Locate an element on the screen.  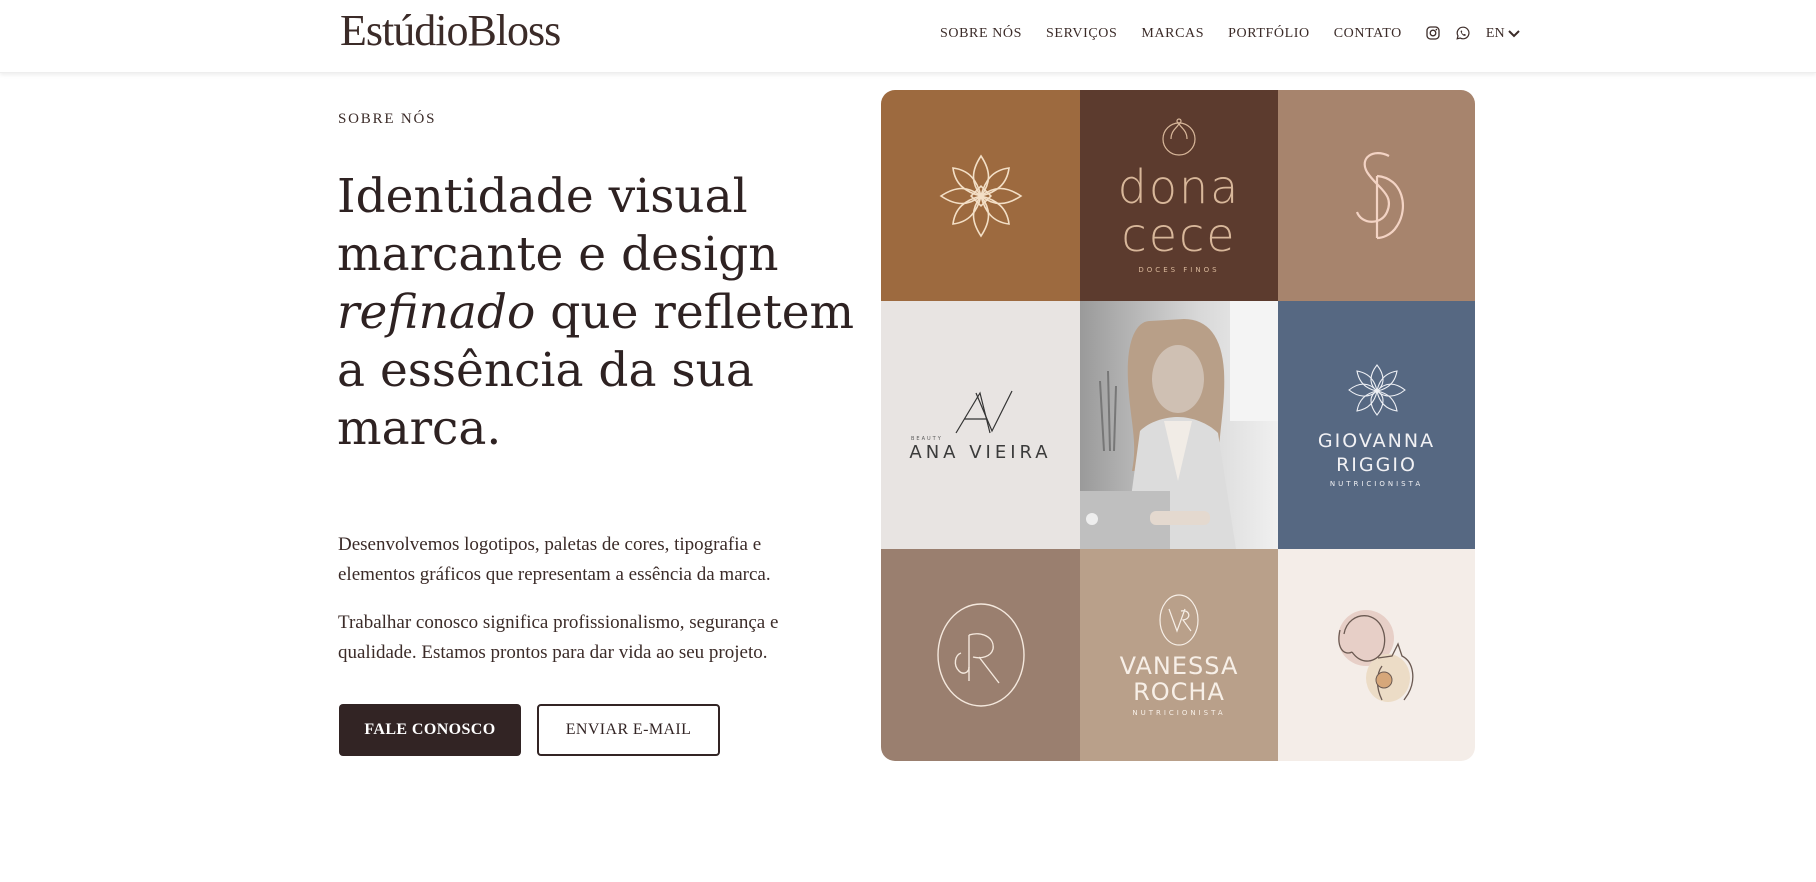
dr-monogram-icon is located at coordinates (980, 655).